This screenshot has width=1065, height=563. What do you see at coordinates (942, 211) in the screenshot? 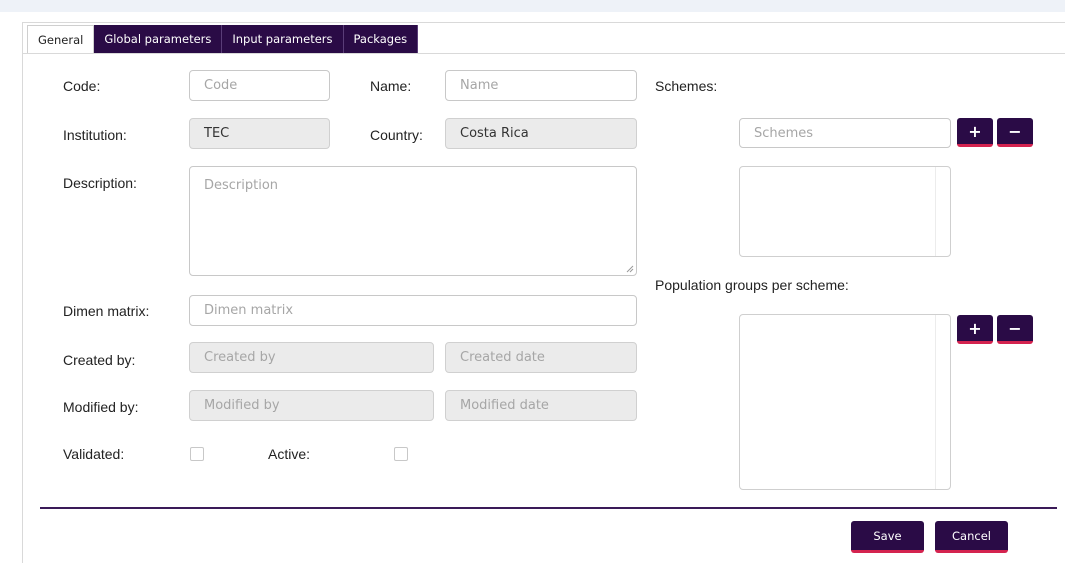
I see `schemes-list-scrollbar` at bounding box center [942, 211].